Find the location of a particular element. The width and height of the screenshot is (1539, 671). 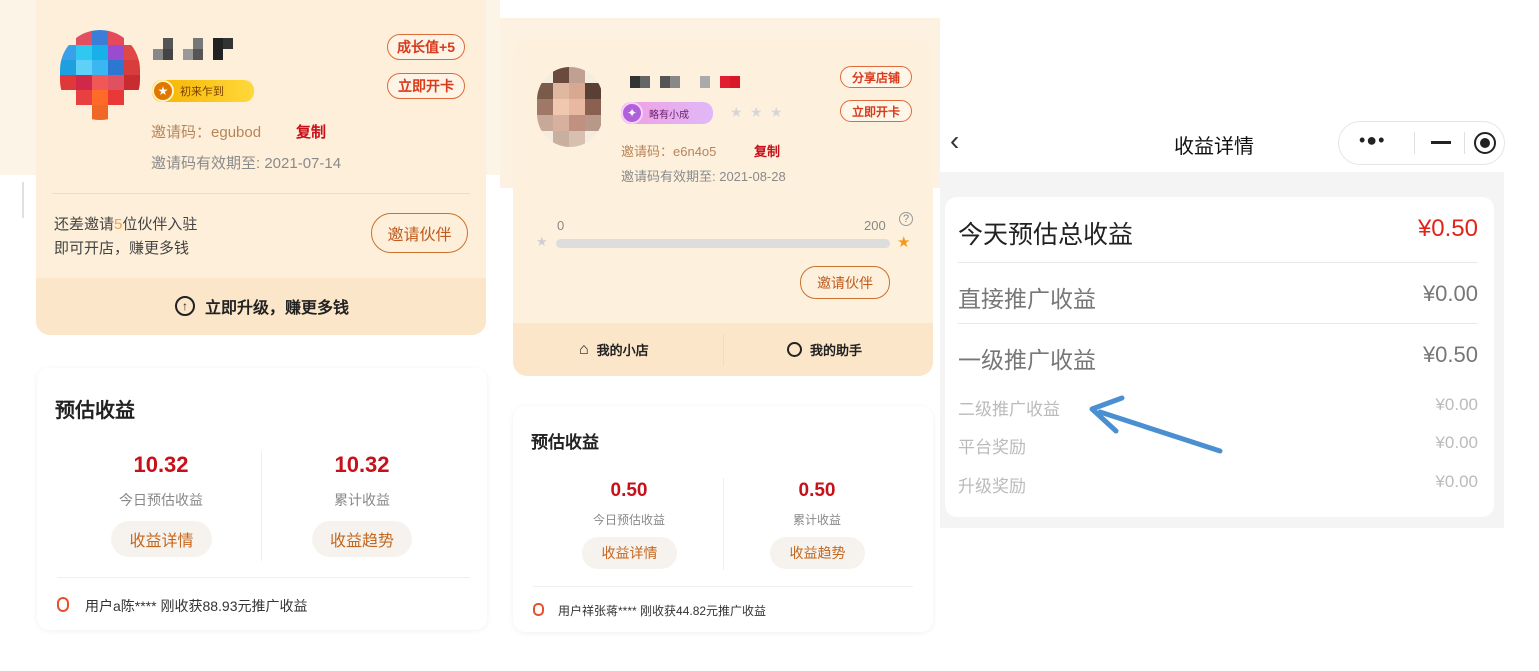

annotation-arrow-icon is located at coordinates (1156, 424).